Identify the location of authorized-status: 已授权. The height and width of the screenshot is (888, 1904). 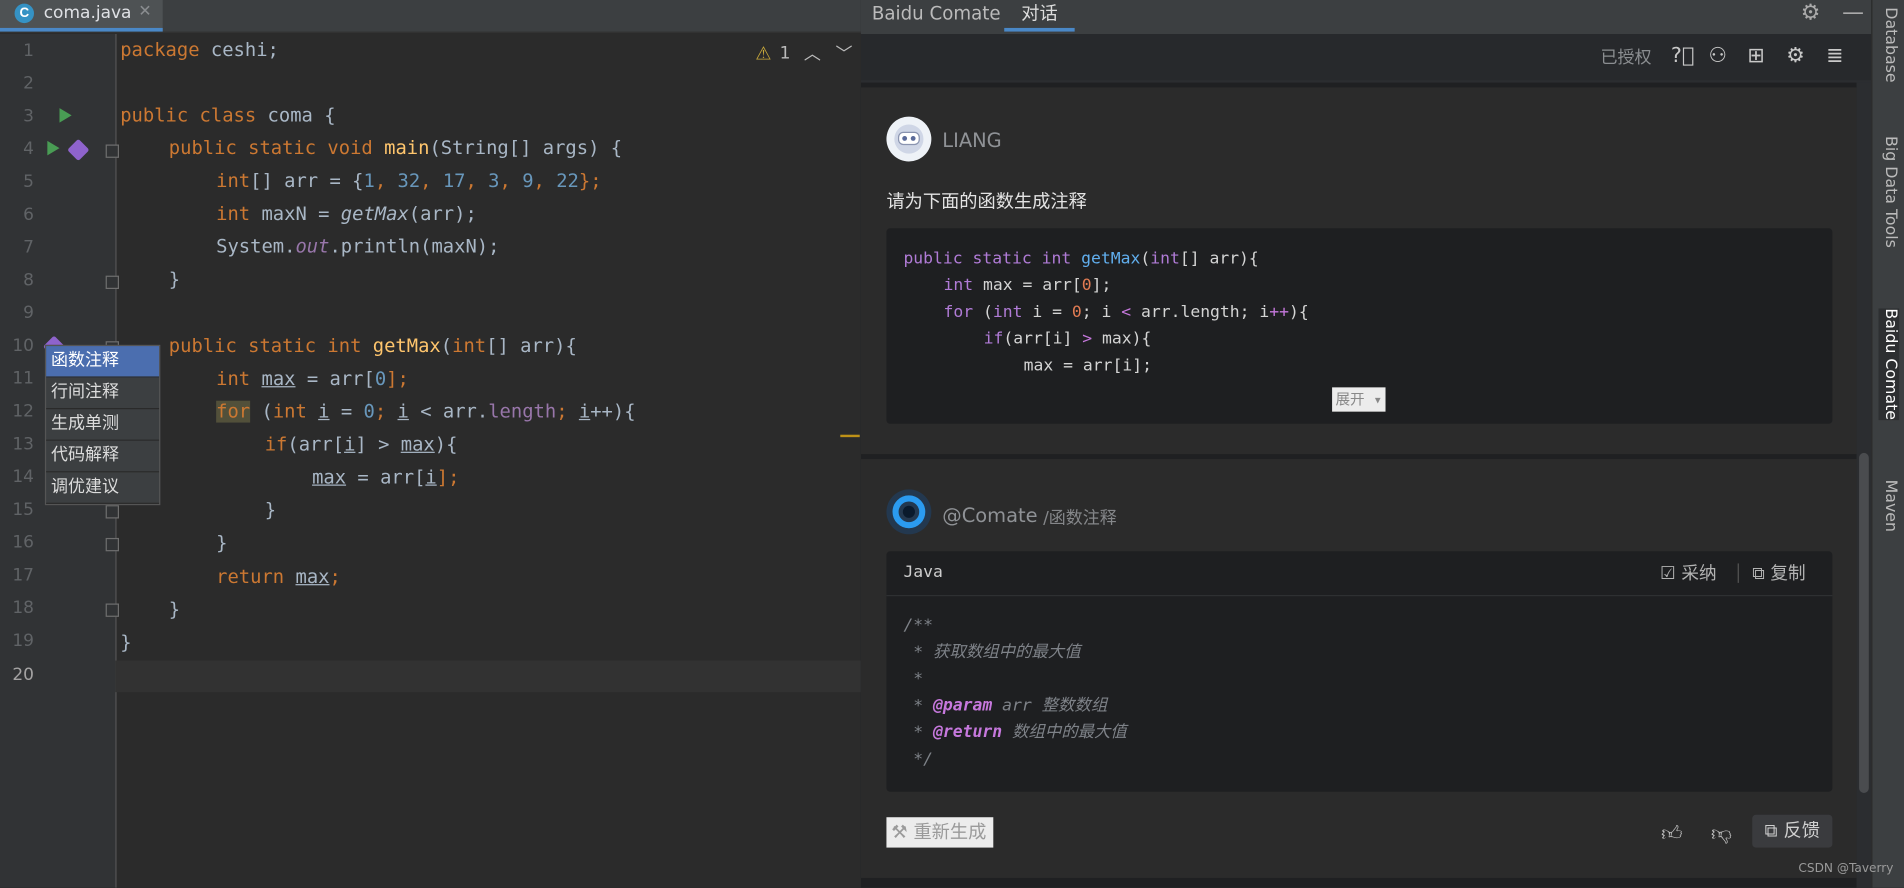
(1625, 57).